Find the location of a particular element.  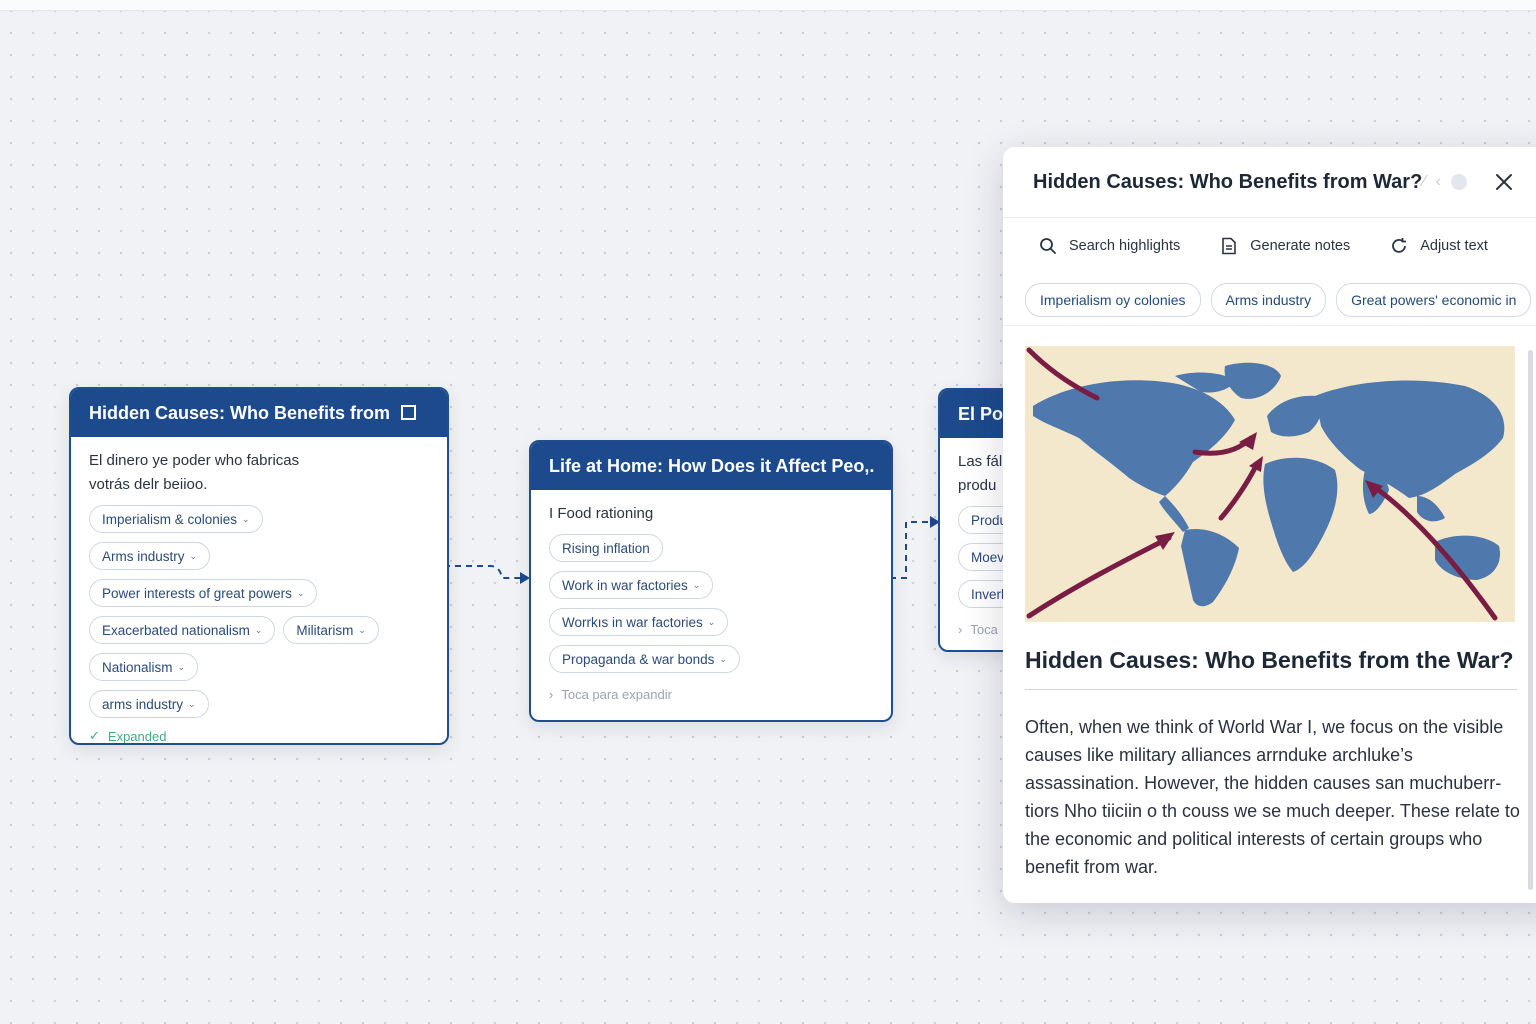

expand-hint-label: Toca para expandir is located at coordinates (616, 694).